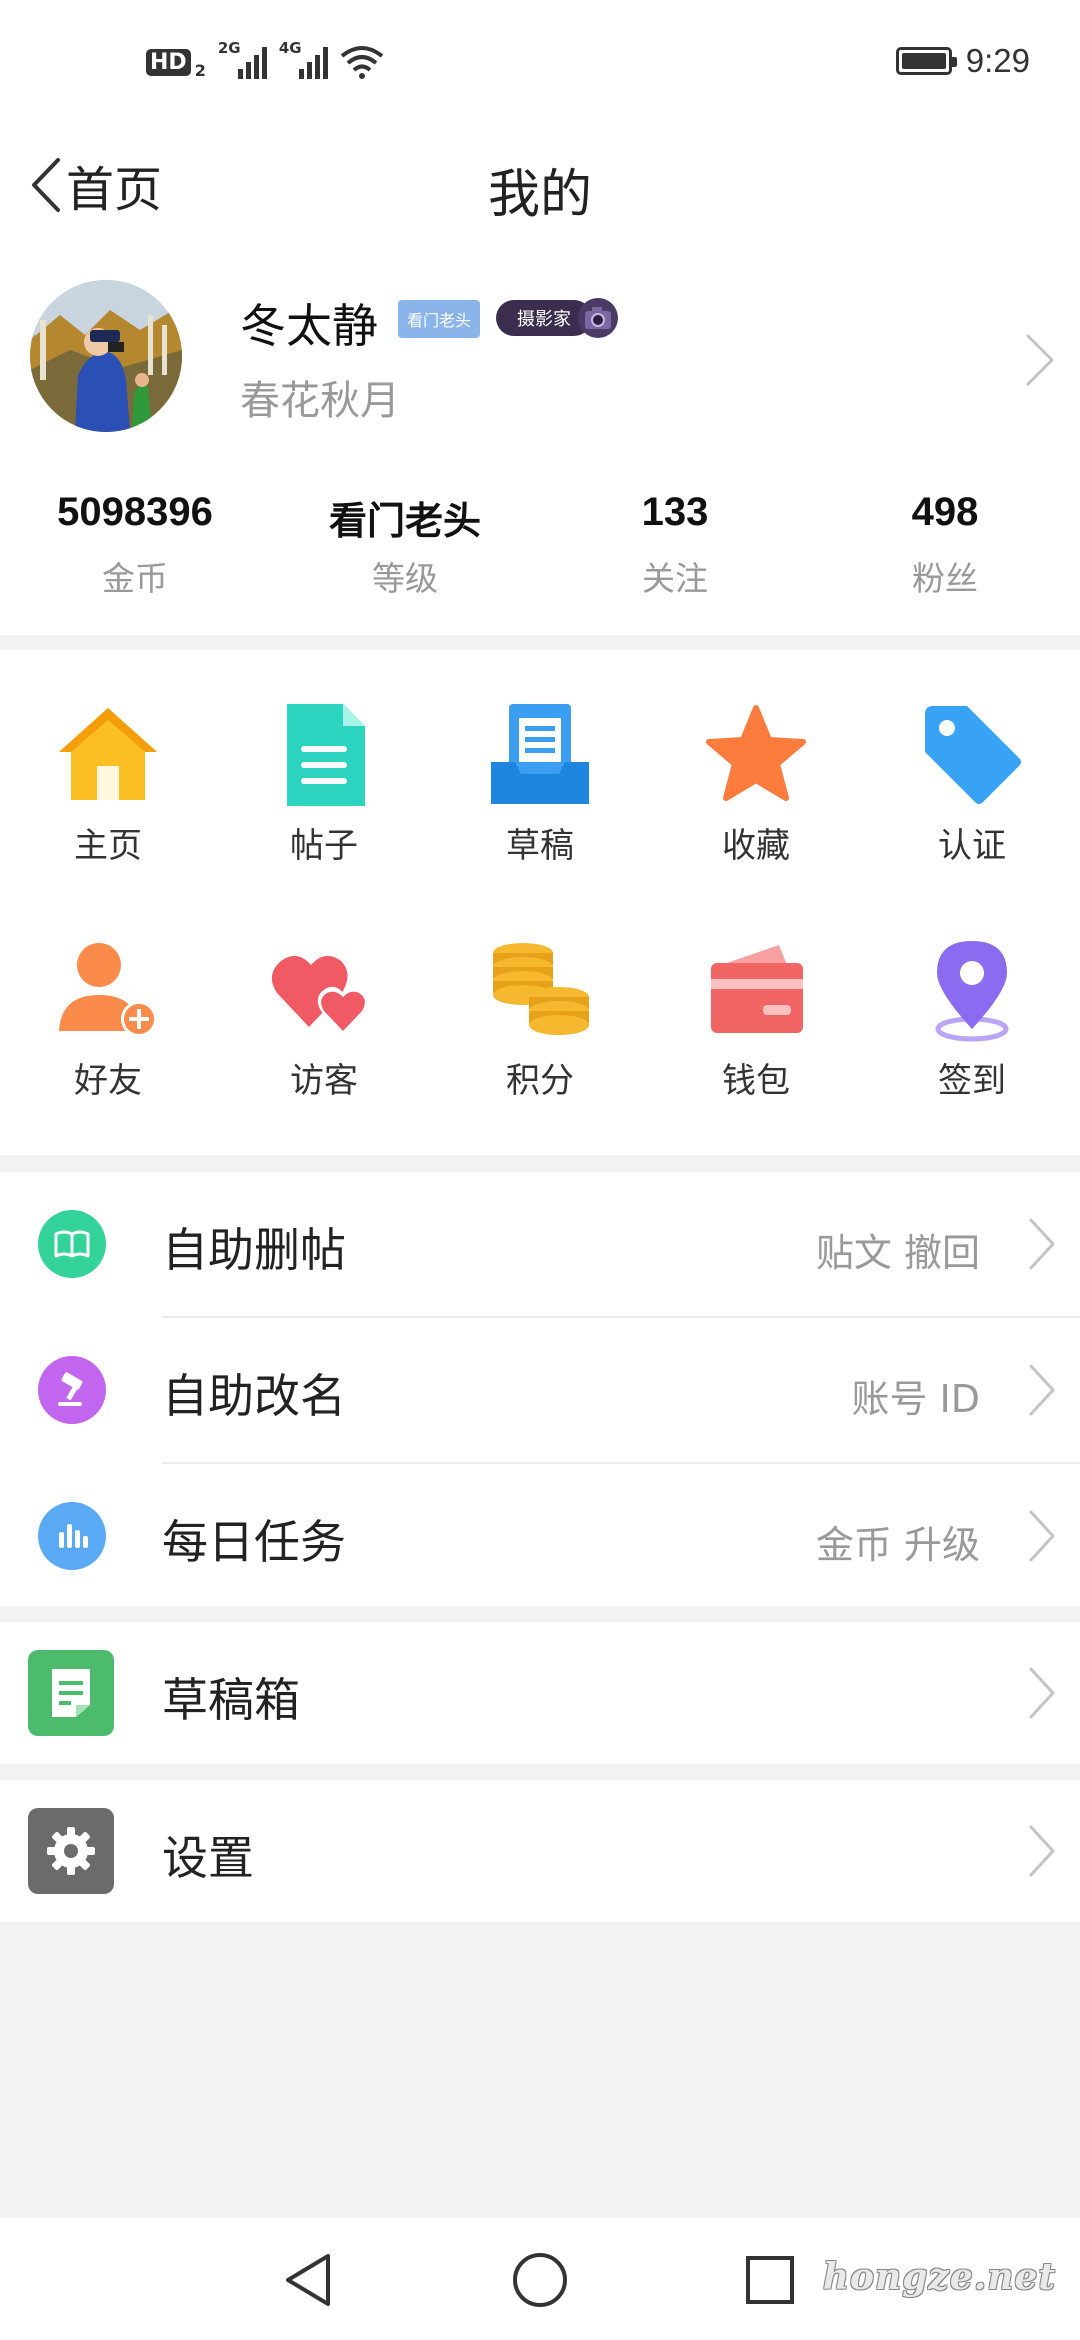  I want to click on status-left: HD 2 2G 4G, so click(265, 59).